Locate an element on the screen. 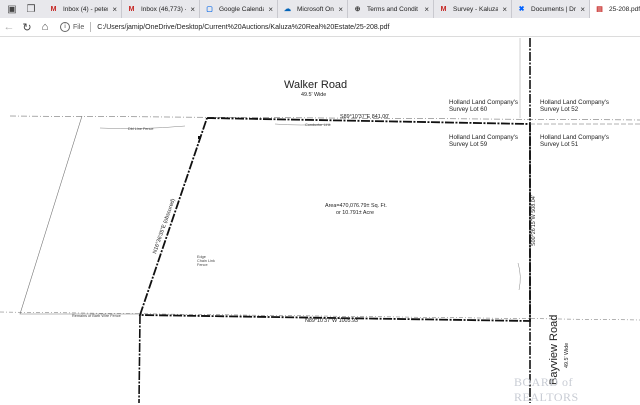 This screenshot has width=640, height=405. fence-note-north: Dbl Line Fence is located at coordinates (141, 129).